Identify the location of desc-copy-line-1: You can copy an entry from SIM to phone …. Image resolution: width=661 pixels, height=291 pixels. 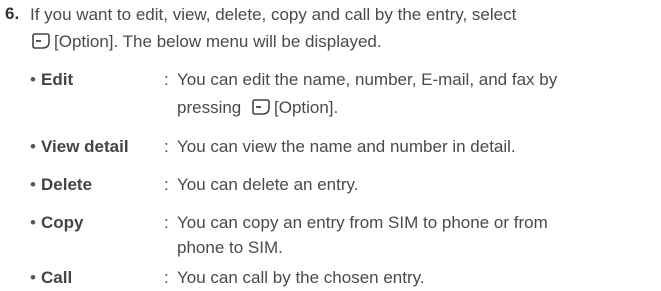
(362, 222).